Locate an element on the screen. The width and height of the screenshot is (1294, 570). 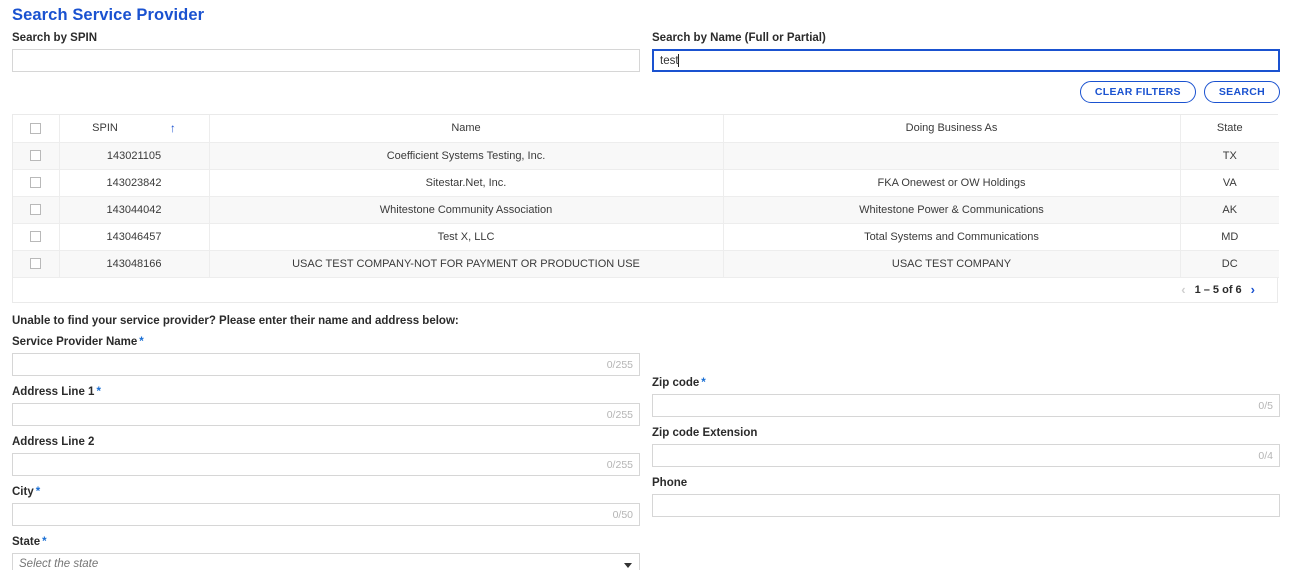
select-all-header is located at coordinates (36, 129).